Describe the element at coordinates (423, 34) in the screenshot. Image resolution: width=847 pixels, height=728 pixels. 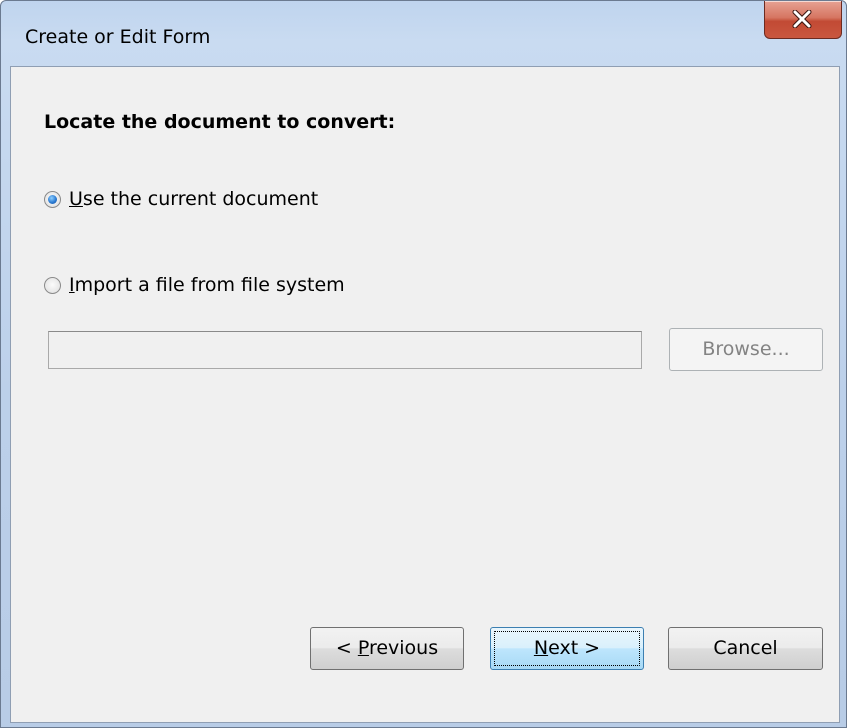
I see `title-bar: Create or Edit Form` at that location.